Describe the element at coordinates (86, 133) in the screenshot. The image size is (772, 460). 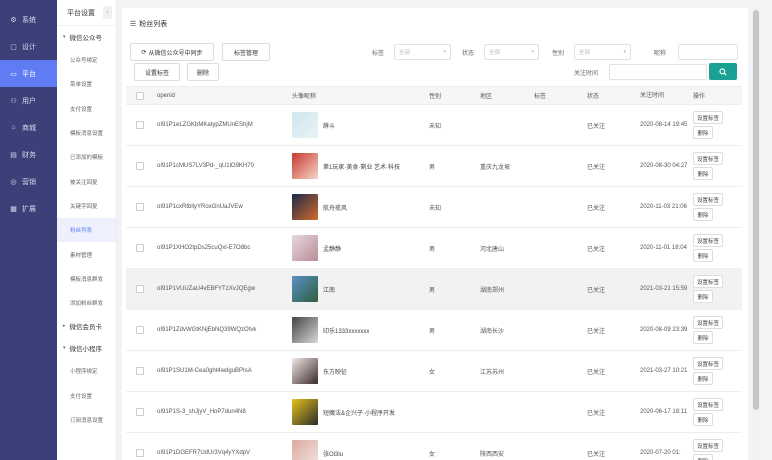
I see `submenu-item: 模板消息设置` at that location.